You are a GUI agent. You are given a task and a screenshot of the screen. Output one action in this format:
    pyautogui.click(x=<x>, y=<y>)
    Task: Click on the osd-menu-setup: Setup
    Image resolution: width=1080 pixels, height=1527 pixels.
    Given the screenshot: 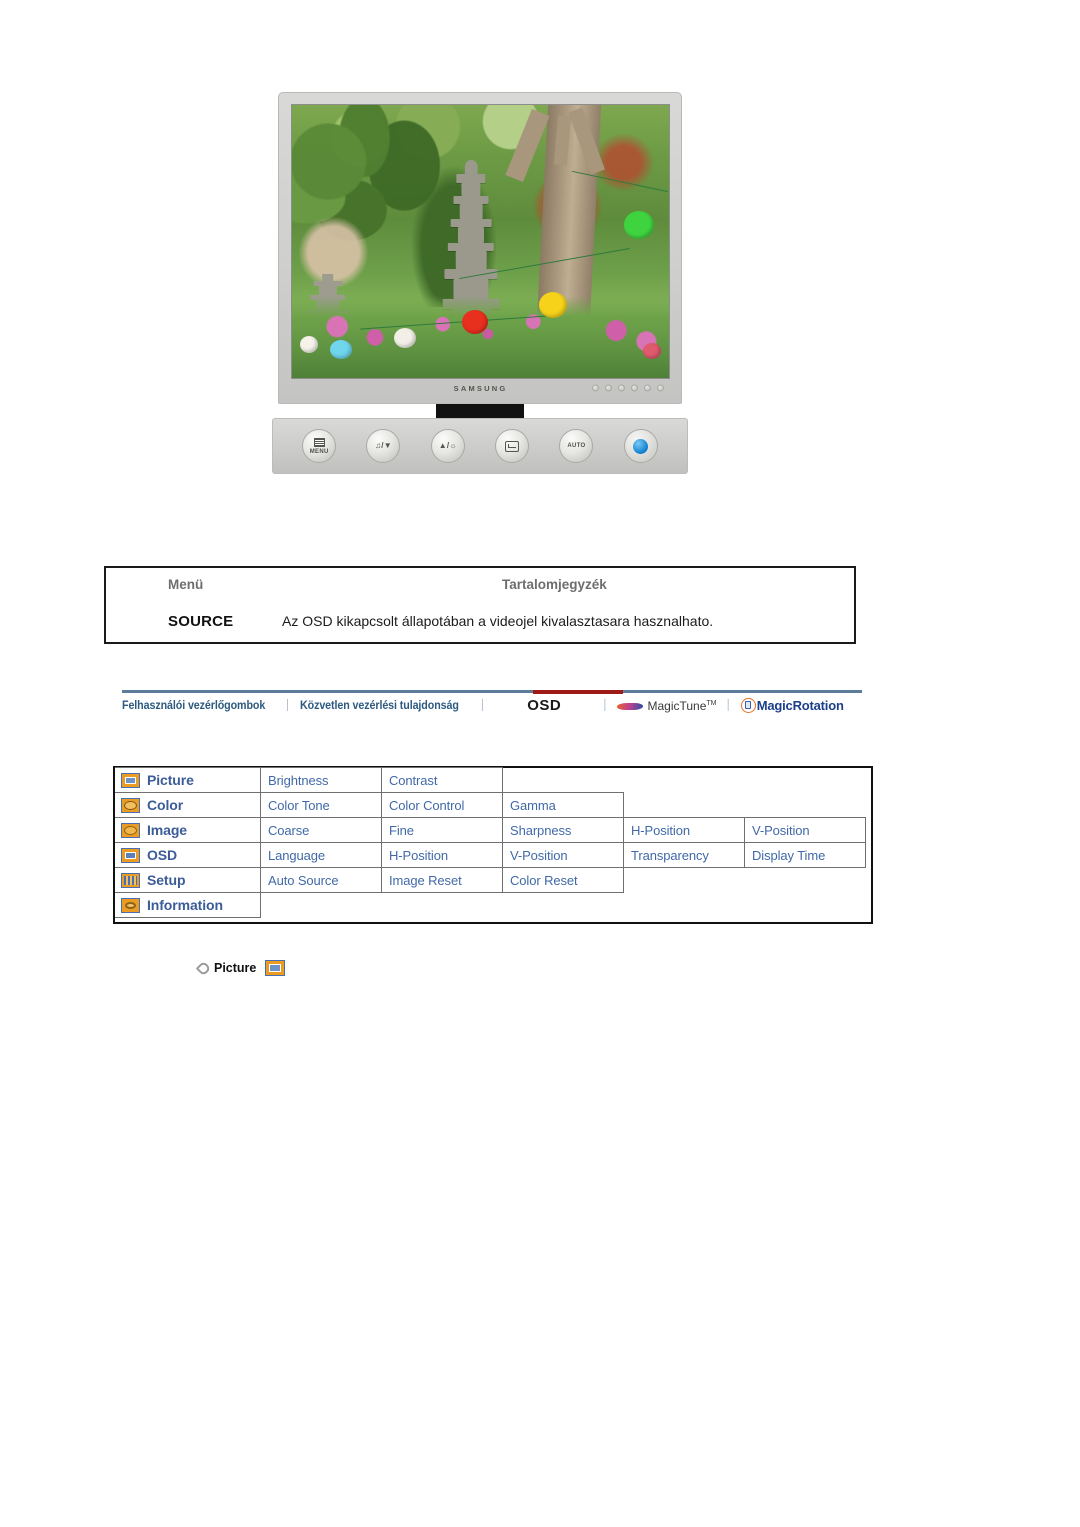 What is the action you would take?
    pyautogui.click(x=188, y=880)
    